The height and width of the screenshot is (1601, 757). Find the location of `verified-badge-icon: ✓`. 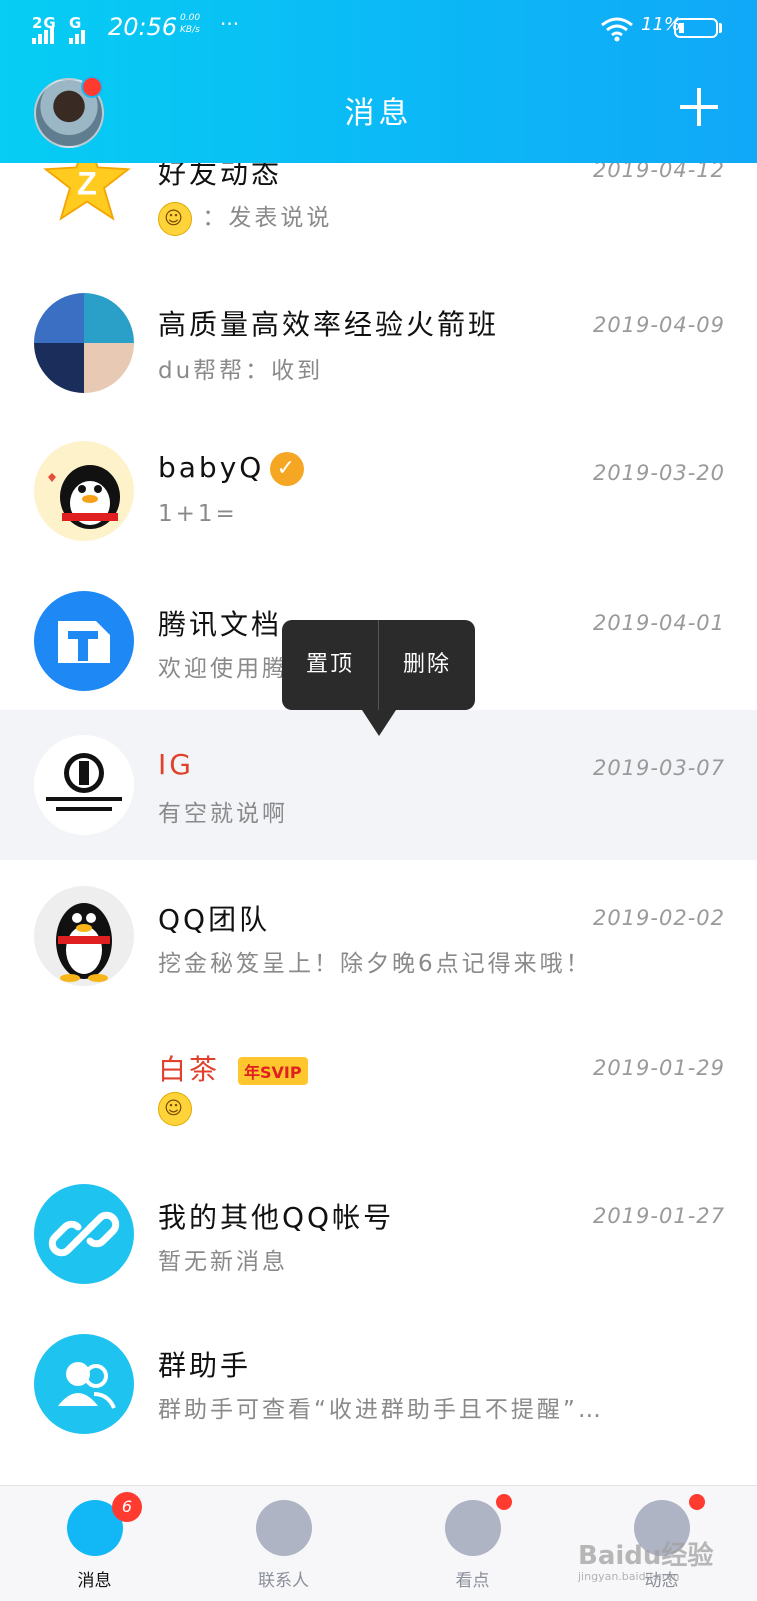

verified-badge-icon: ✓ is located at coordinates (287, 469).